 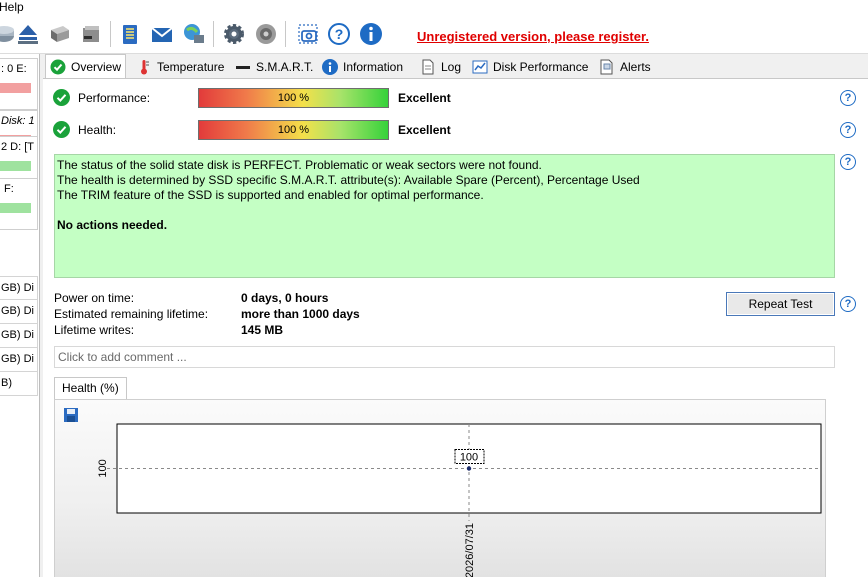 What do you see at coordinates (533, 36) in the screenshot?
I see `register-link: Unregistered version, please register.` at bounding box center [533, 36].